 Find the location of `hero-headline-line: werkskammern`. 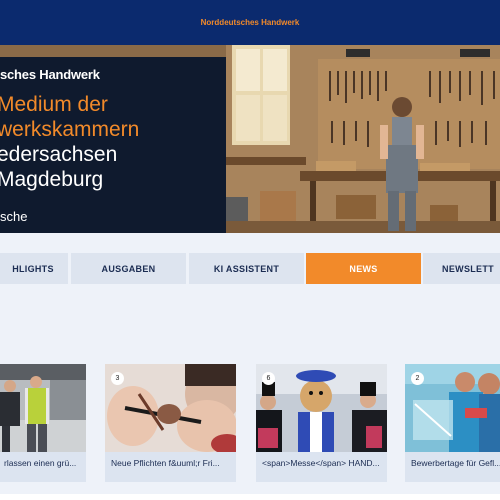

hero-headline-line: werkskammern is located at coordinates (70, 129).